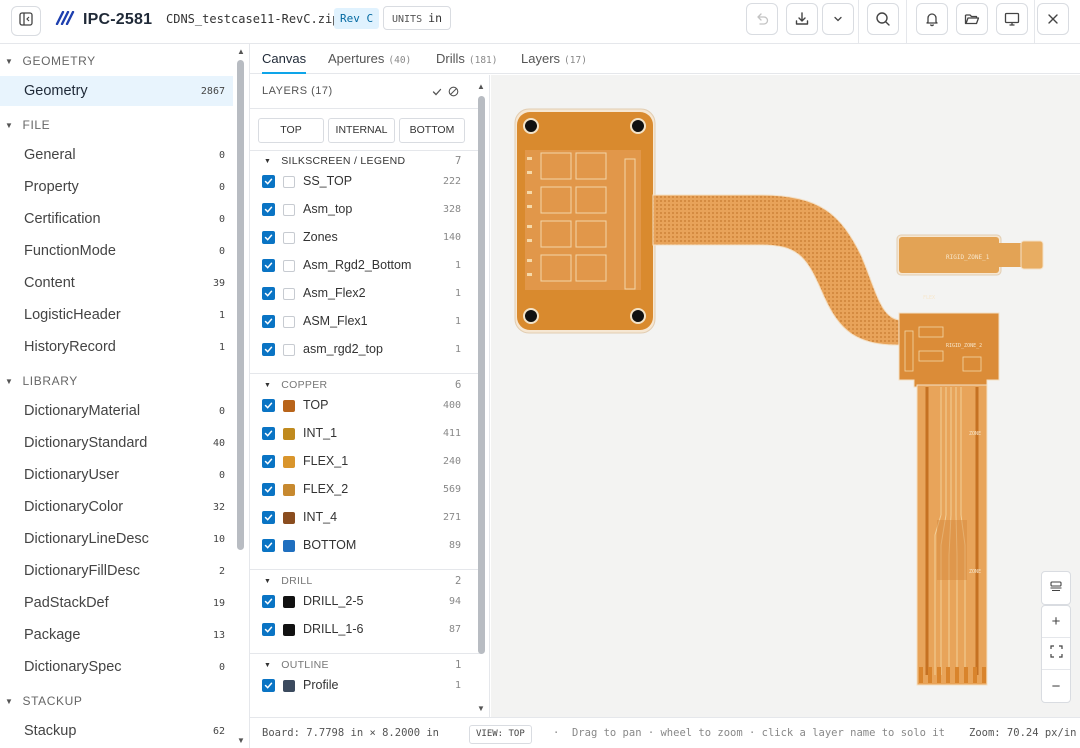 This screenshot has height=748, width=1080. What do you see at coordinates (116, 219) in the screenshot?
I see `sidebar-item-certification: Certification 0` at bounding box center [116, 219].